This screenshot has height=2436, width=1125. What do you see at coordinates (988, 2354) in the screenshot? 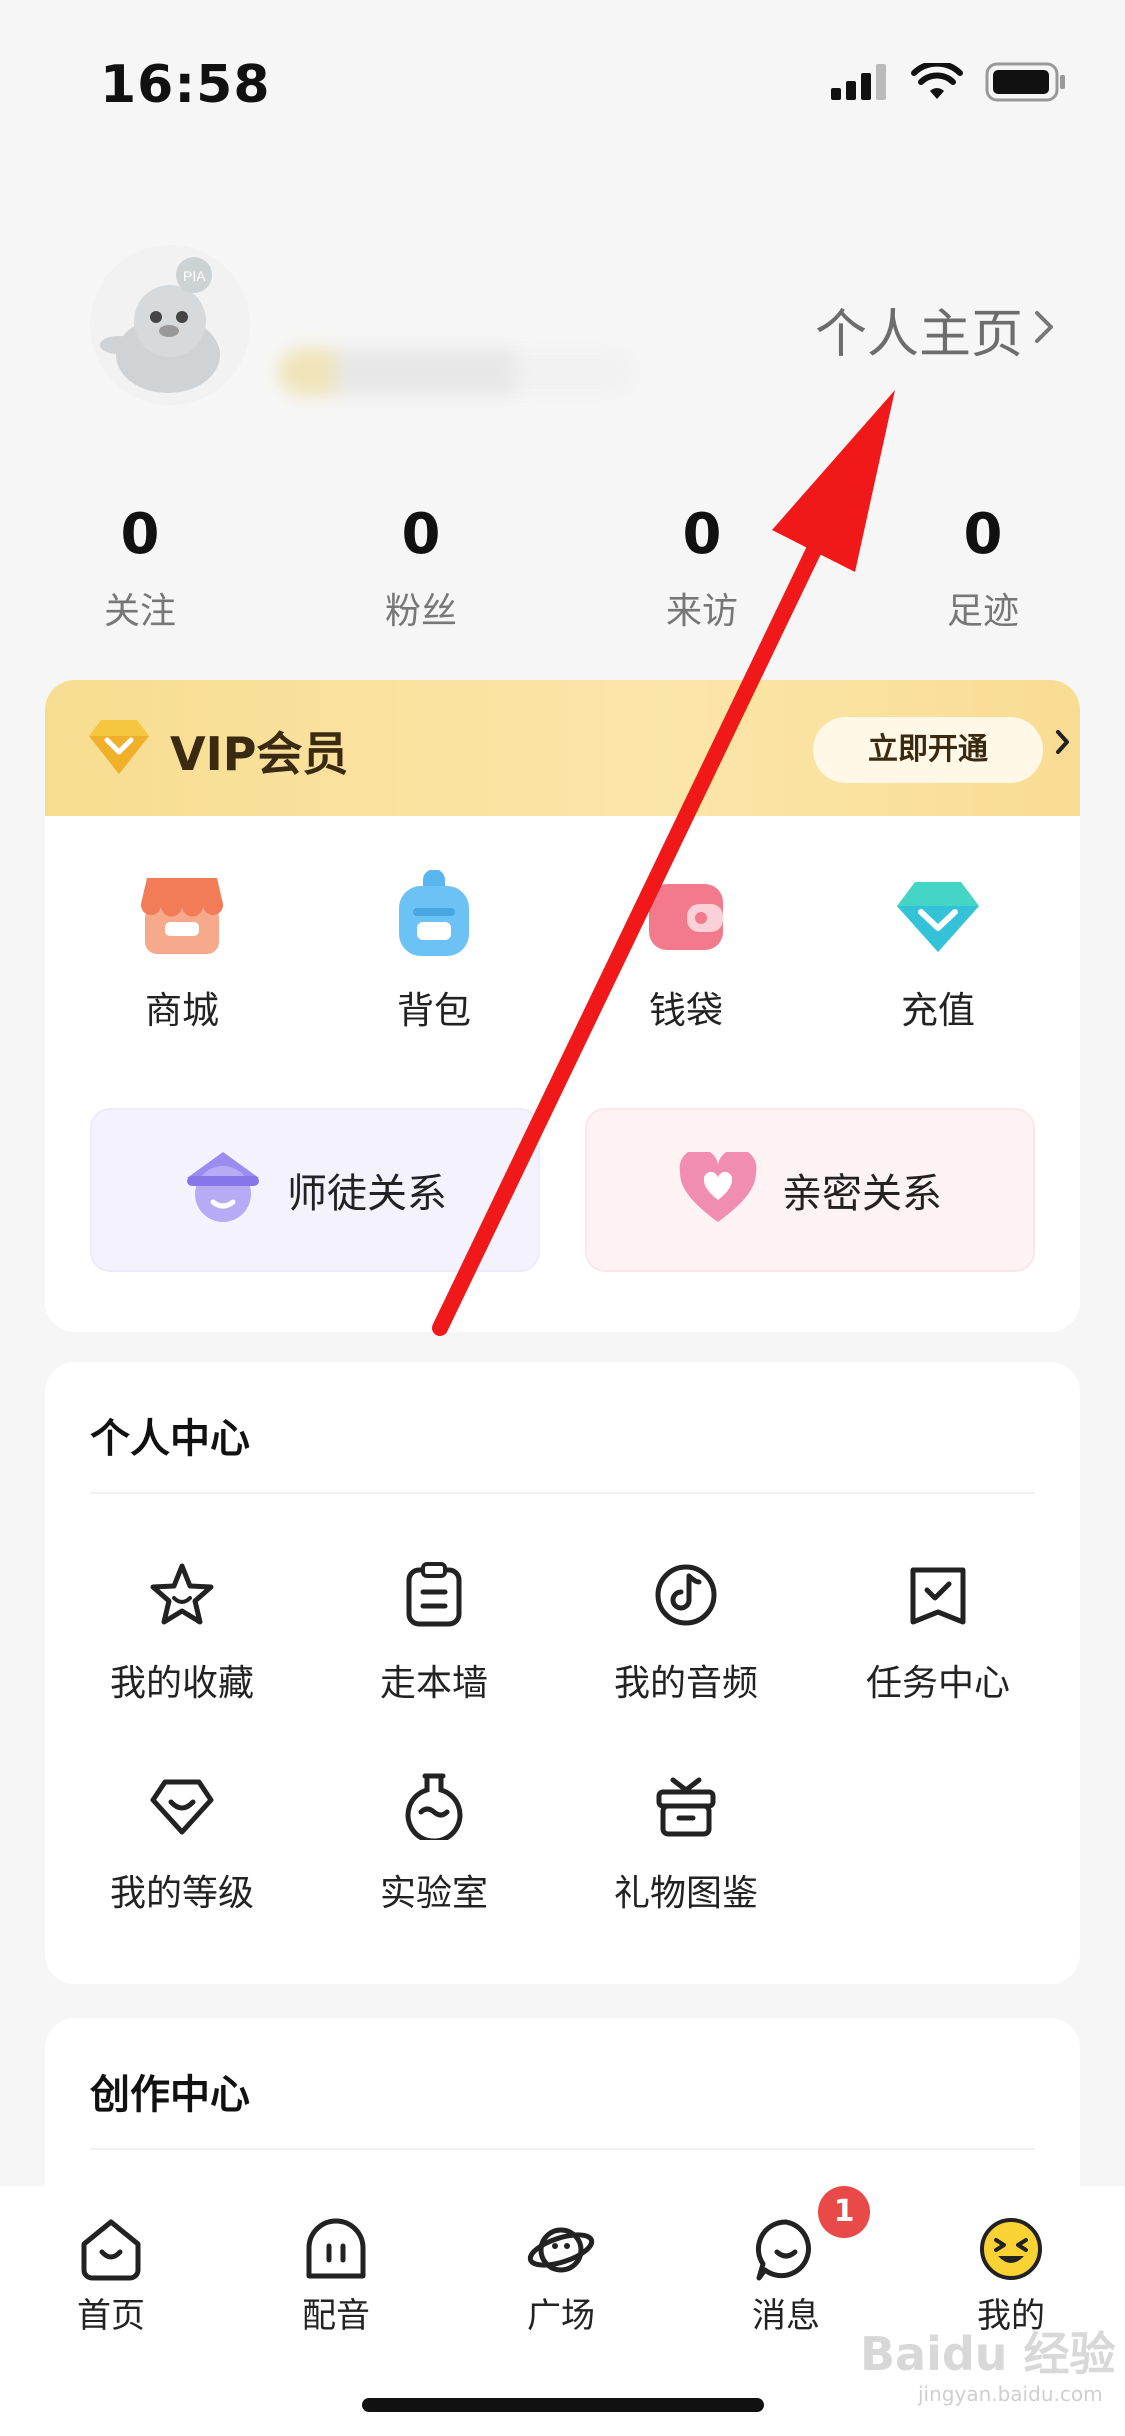
I see `baidu-watermark: Baidu 经验` at bounding box center [988, 2354].